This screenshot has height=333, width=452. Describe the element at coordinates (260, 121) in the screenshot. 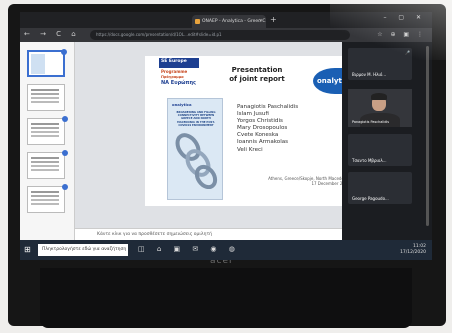

I see `author-name: Yorgos Christidis` at that location.